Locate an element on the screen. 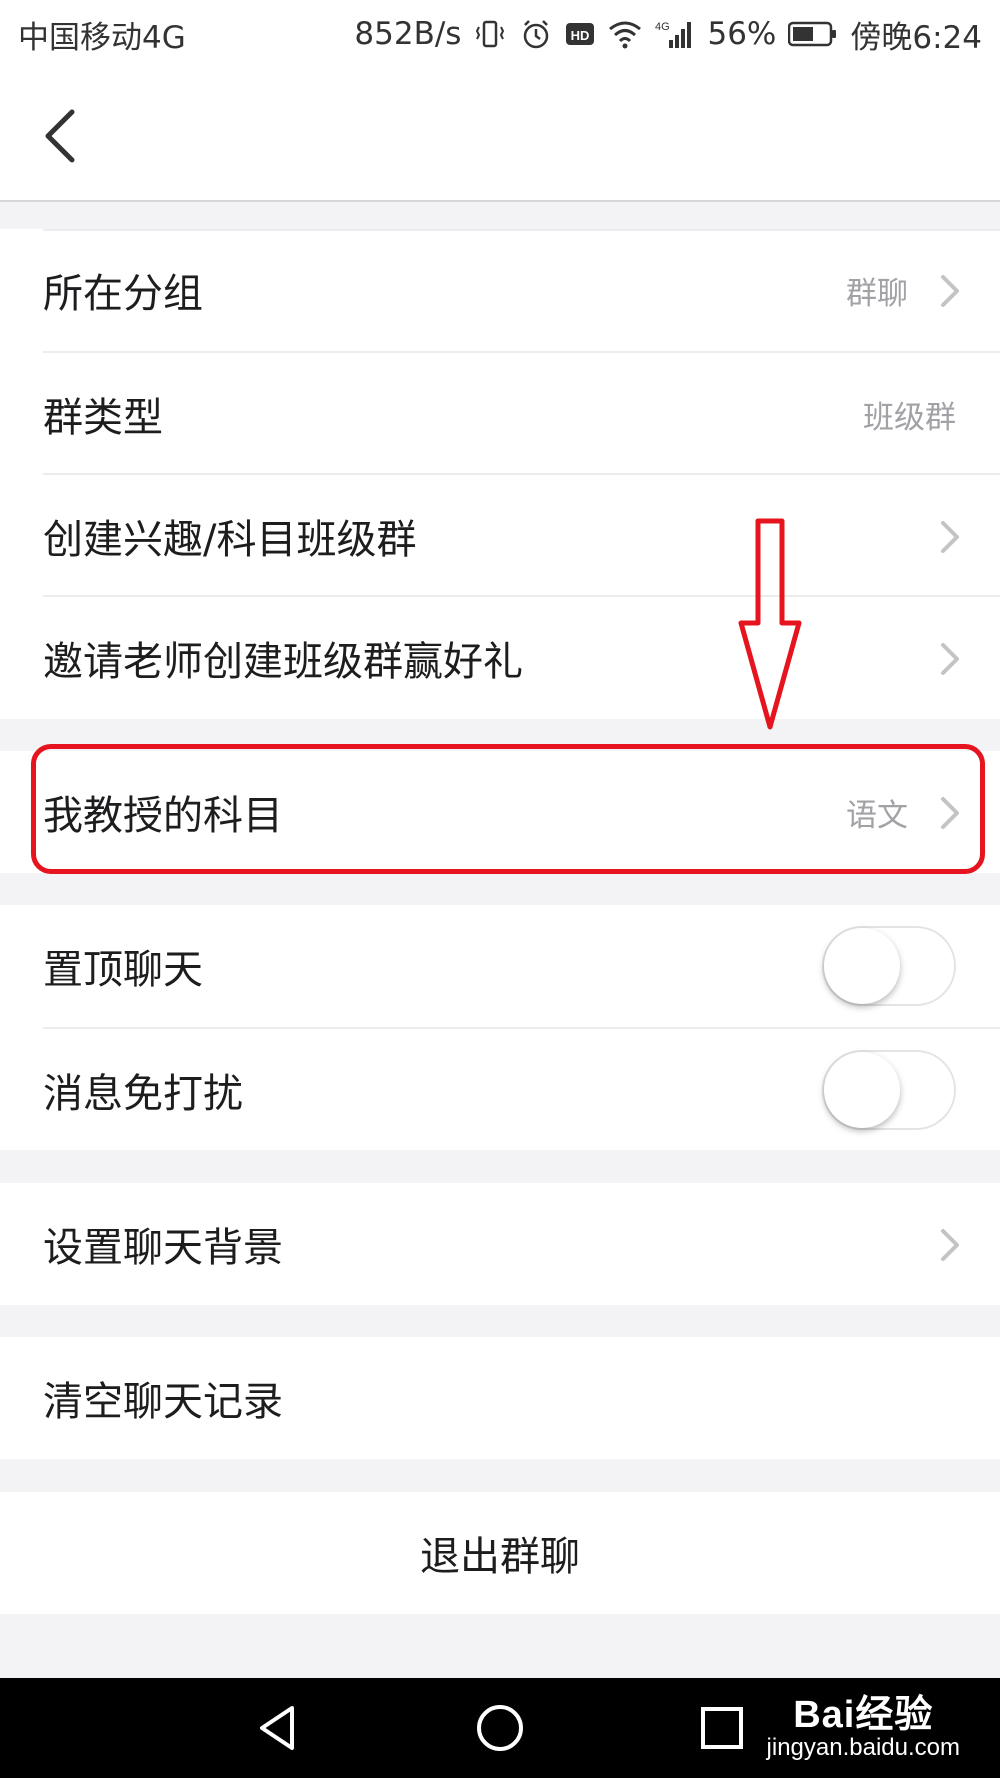  clear-history-label: 清空聊天记录 is located at coordinates (163, 1402).